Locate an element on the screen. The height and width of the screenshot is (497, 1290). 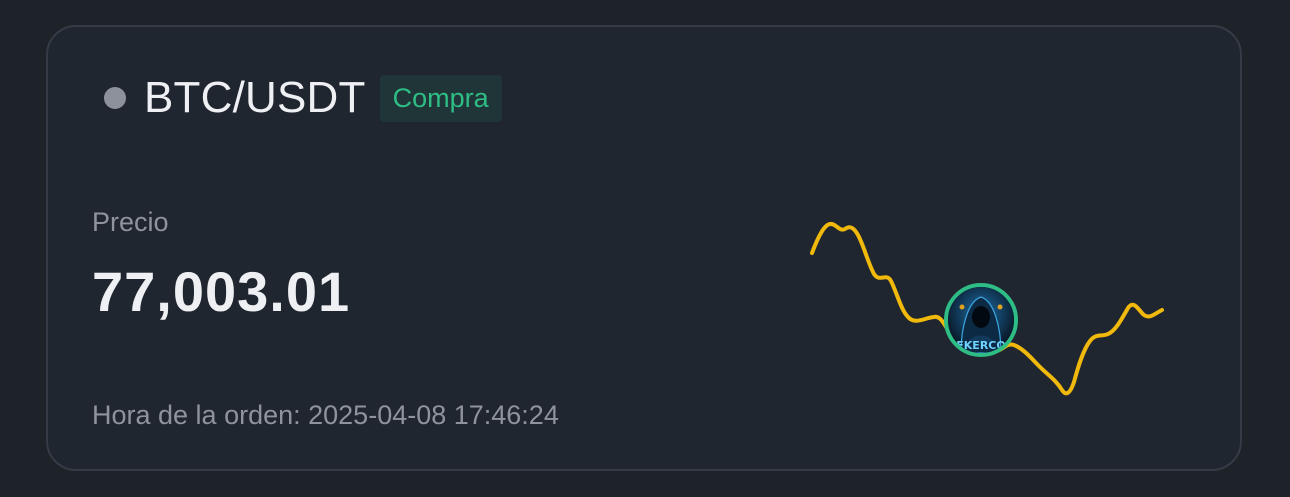
status-dot-icon is located at coordinates (115, 98).